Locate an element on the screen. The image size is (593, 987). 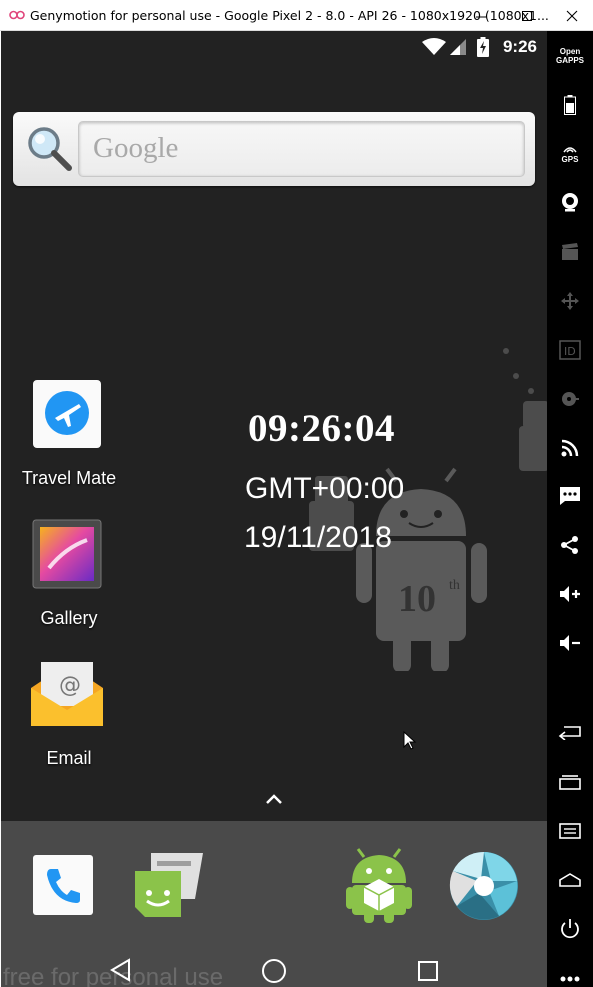
return-arrow-icon is located at coordinates (569, 733).